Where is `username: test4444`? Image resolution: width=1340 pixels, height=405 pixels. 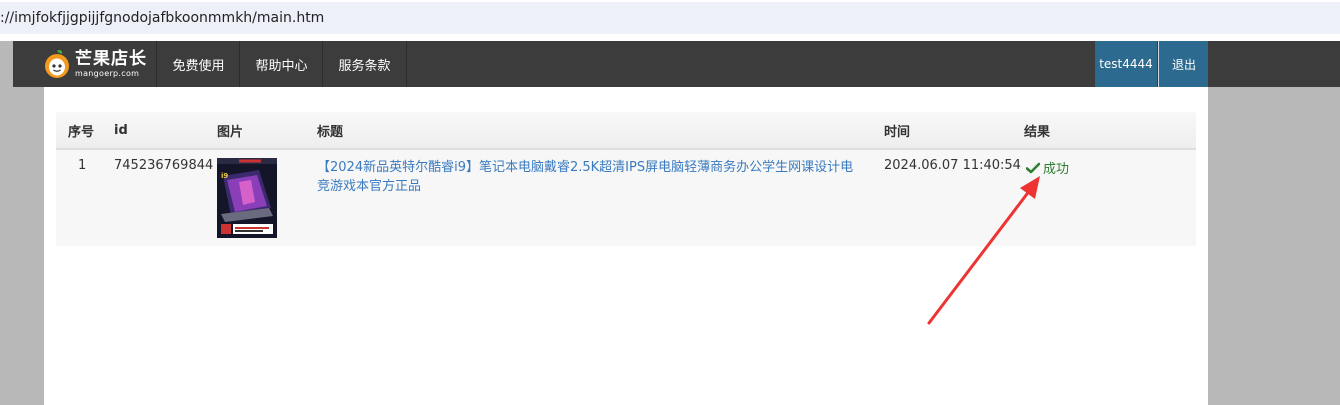 username: test4444 is located at coordinates (1126, 64).